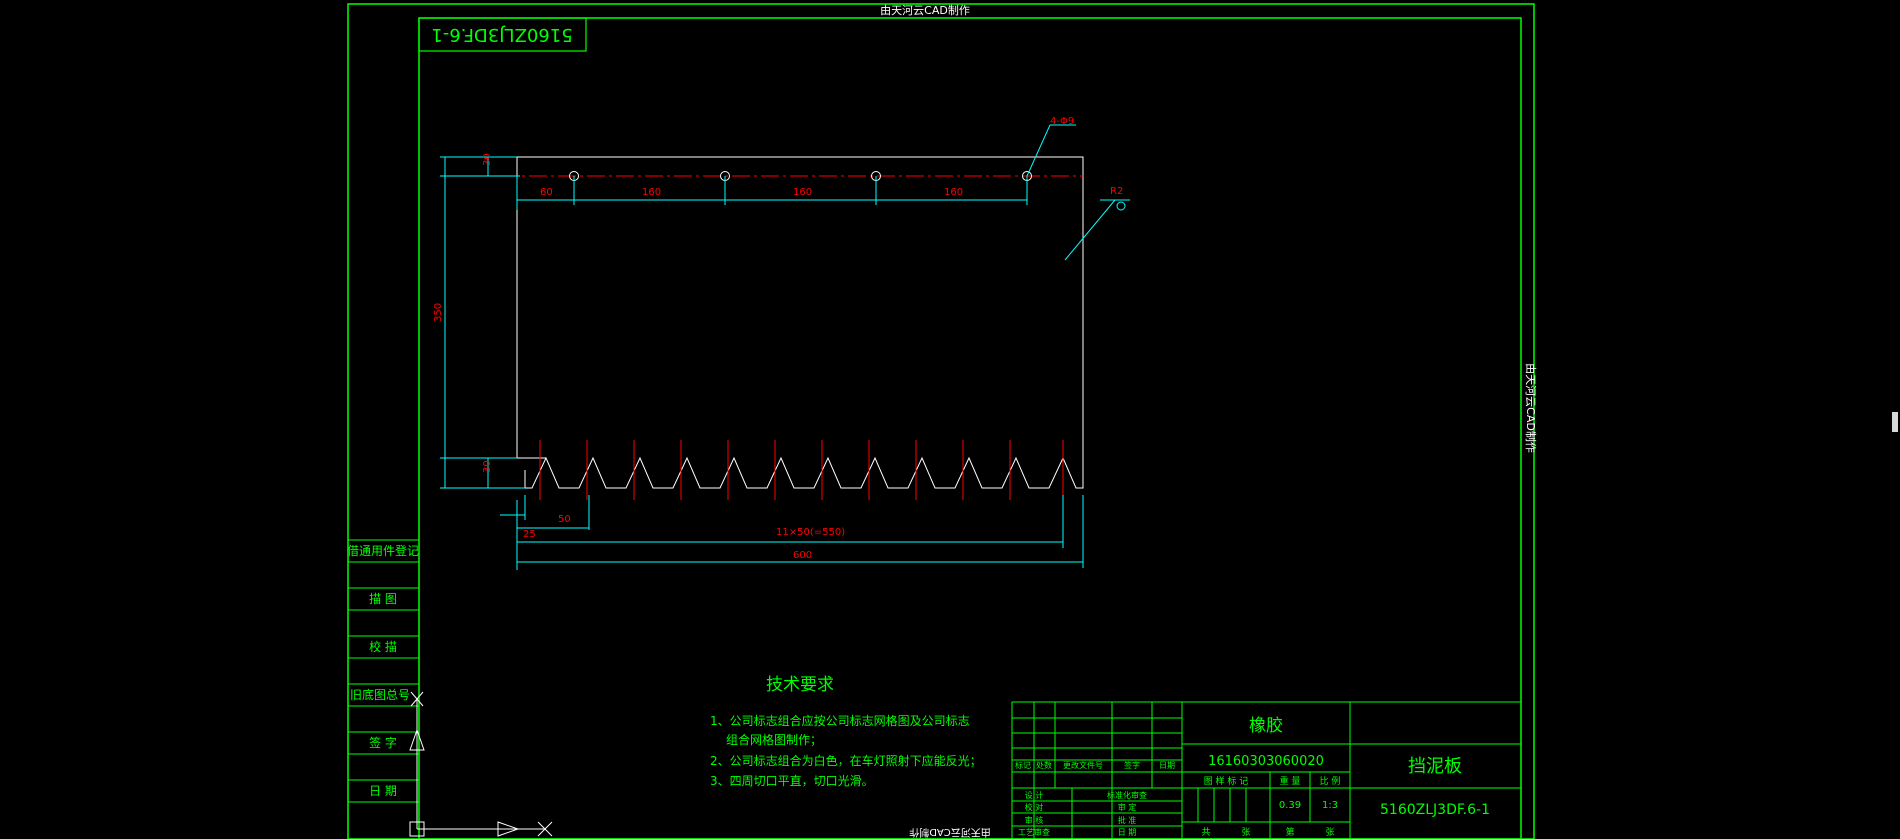 The height and width of the screenshot is (839, 1900). I want to click on role2-2: 审 定, so click(1127, 807).